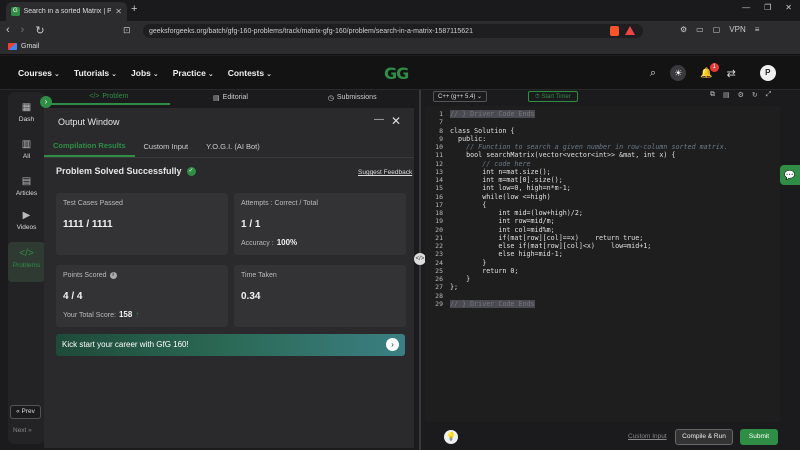 This screenshot has width=800, height=450. I want to click on code-icon: </>, so click(94, 96).